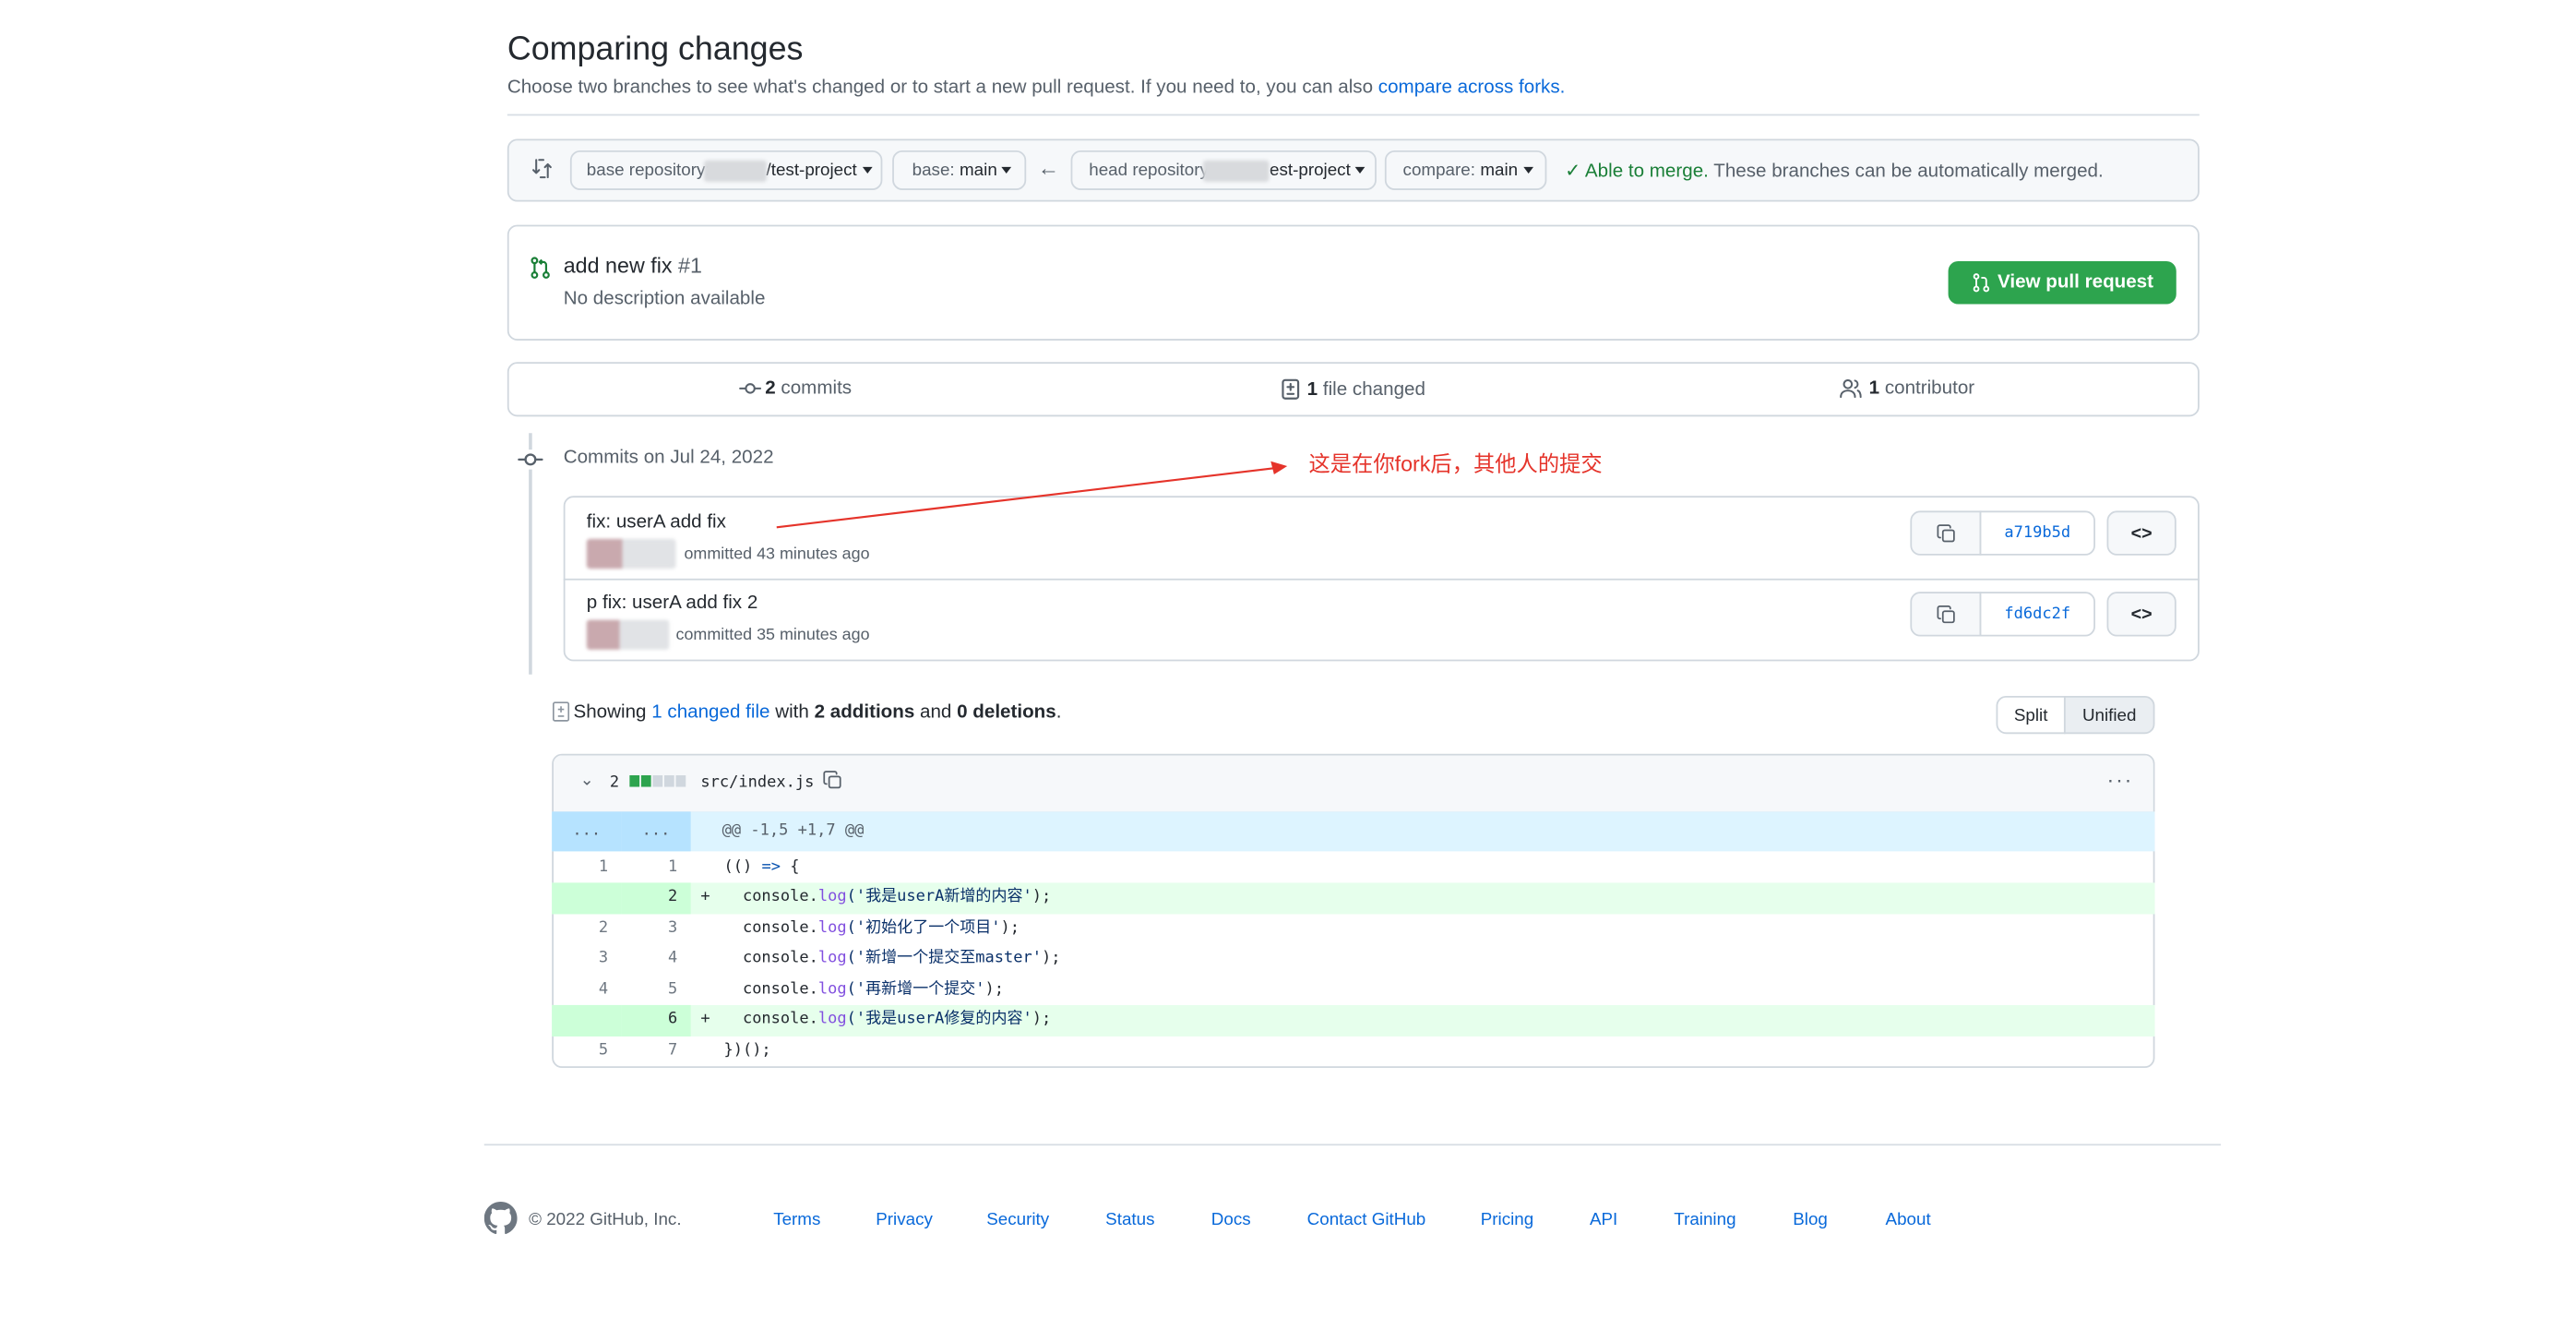 This screenshot has height=1330, width=2576. I want to click on commit-sha-link: a719b5d, so click(2037, 533).